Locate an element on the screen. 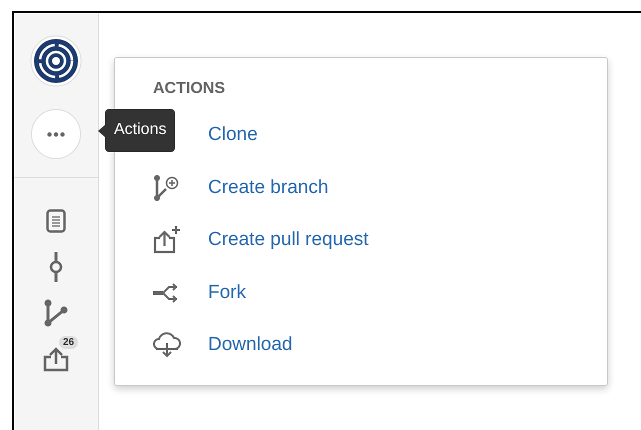  menu-link: Fork is located at coordinates (227, 293).